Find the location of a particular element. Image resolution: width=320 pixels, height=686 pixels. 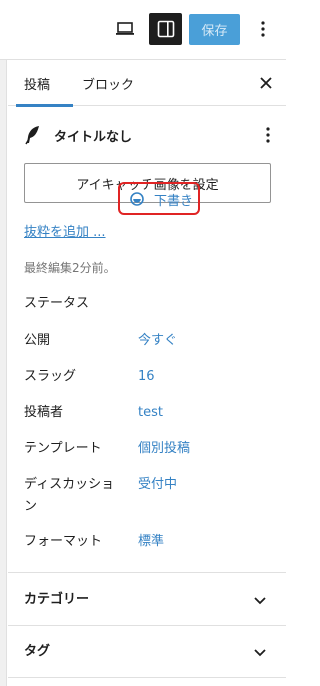

tab-block: ブロック is located at coordinates (108, 83).